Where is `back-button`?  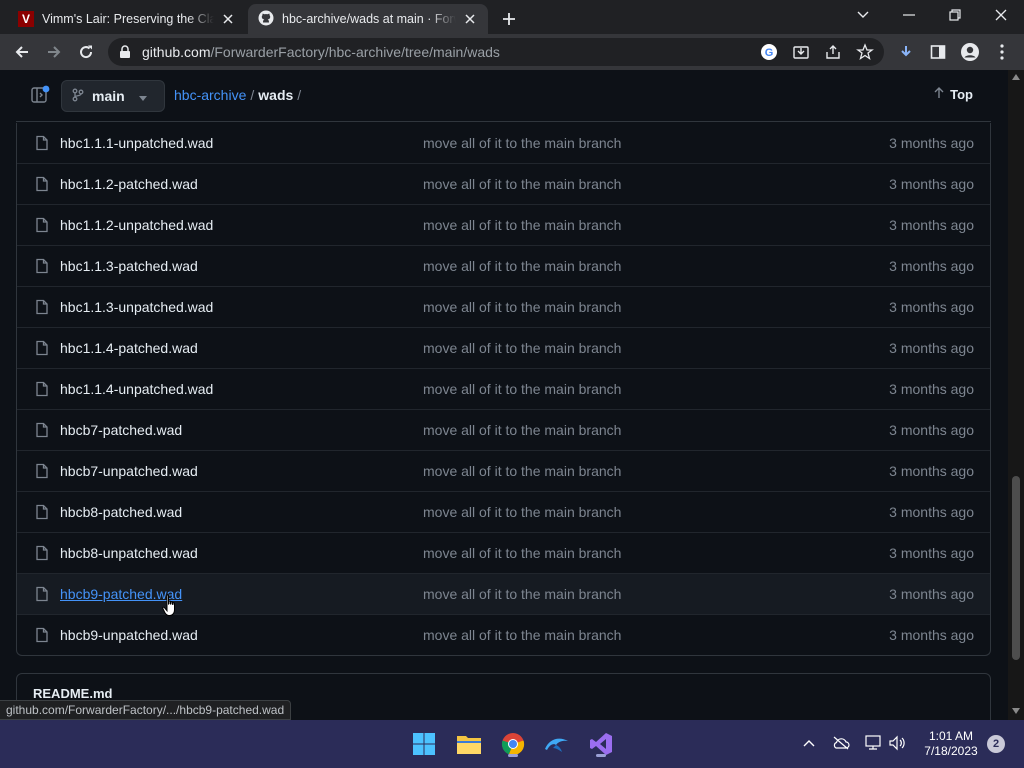 back-button is located at coordinates (22, 52).